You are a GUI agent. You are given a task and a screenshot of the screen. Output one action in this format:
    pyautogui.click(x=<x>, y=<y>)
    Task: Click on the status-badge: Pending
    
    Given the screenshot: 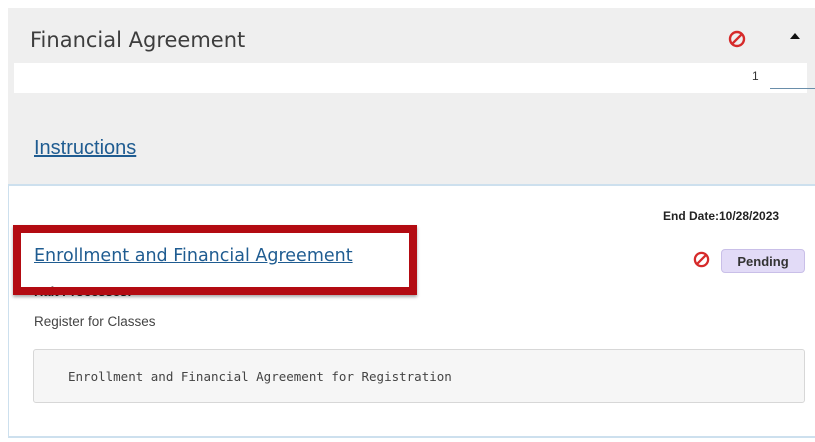 What is the action you would take?
    pyautogui.click(x=763, y=261)
    